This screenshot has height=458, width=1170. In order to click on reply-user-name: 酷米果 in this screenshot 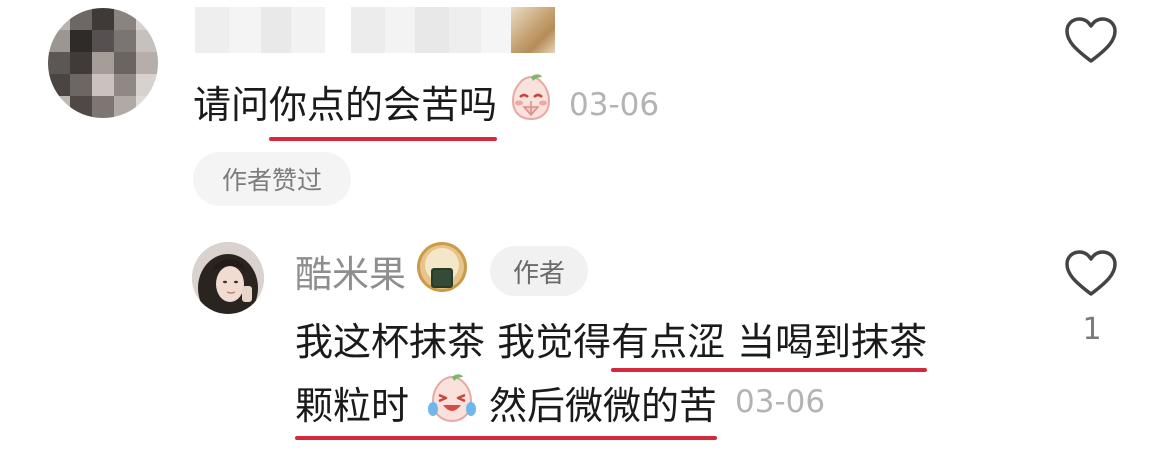, I will do `click(350, 271)`.